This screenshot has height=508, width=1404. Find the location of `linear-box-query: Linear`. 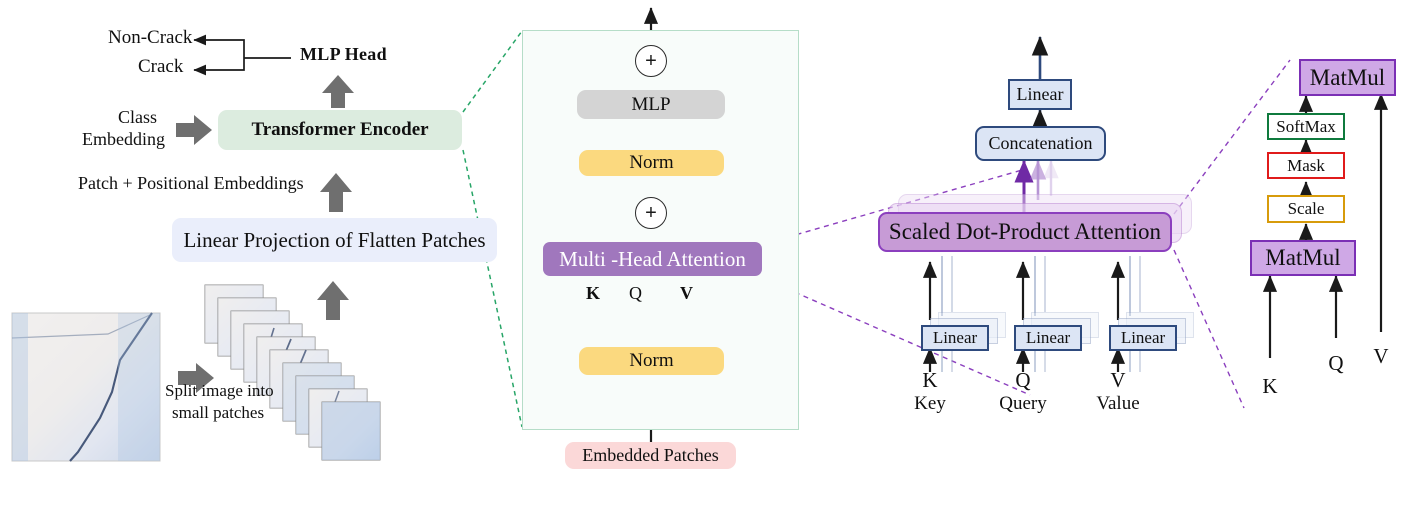

linear-box-query: Linear is located at coordinates (1048, 338).